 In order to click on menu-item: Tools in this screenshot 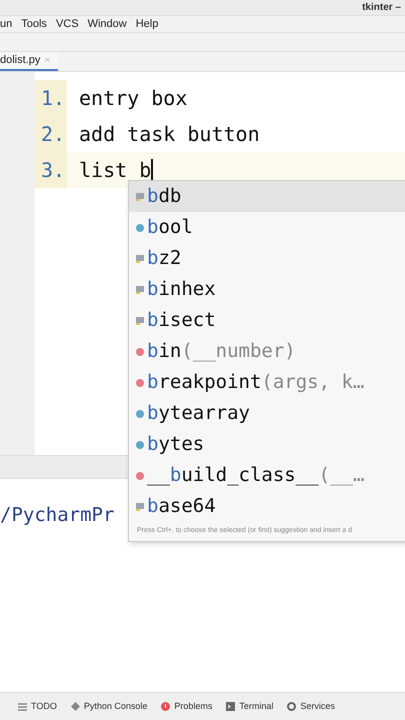, I will do `click(34, 24)`.